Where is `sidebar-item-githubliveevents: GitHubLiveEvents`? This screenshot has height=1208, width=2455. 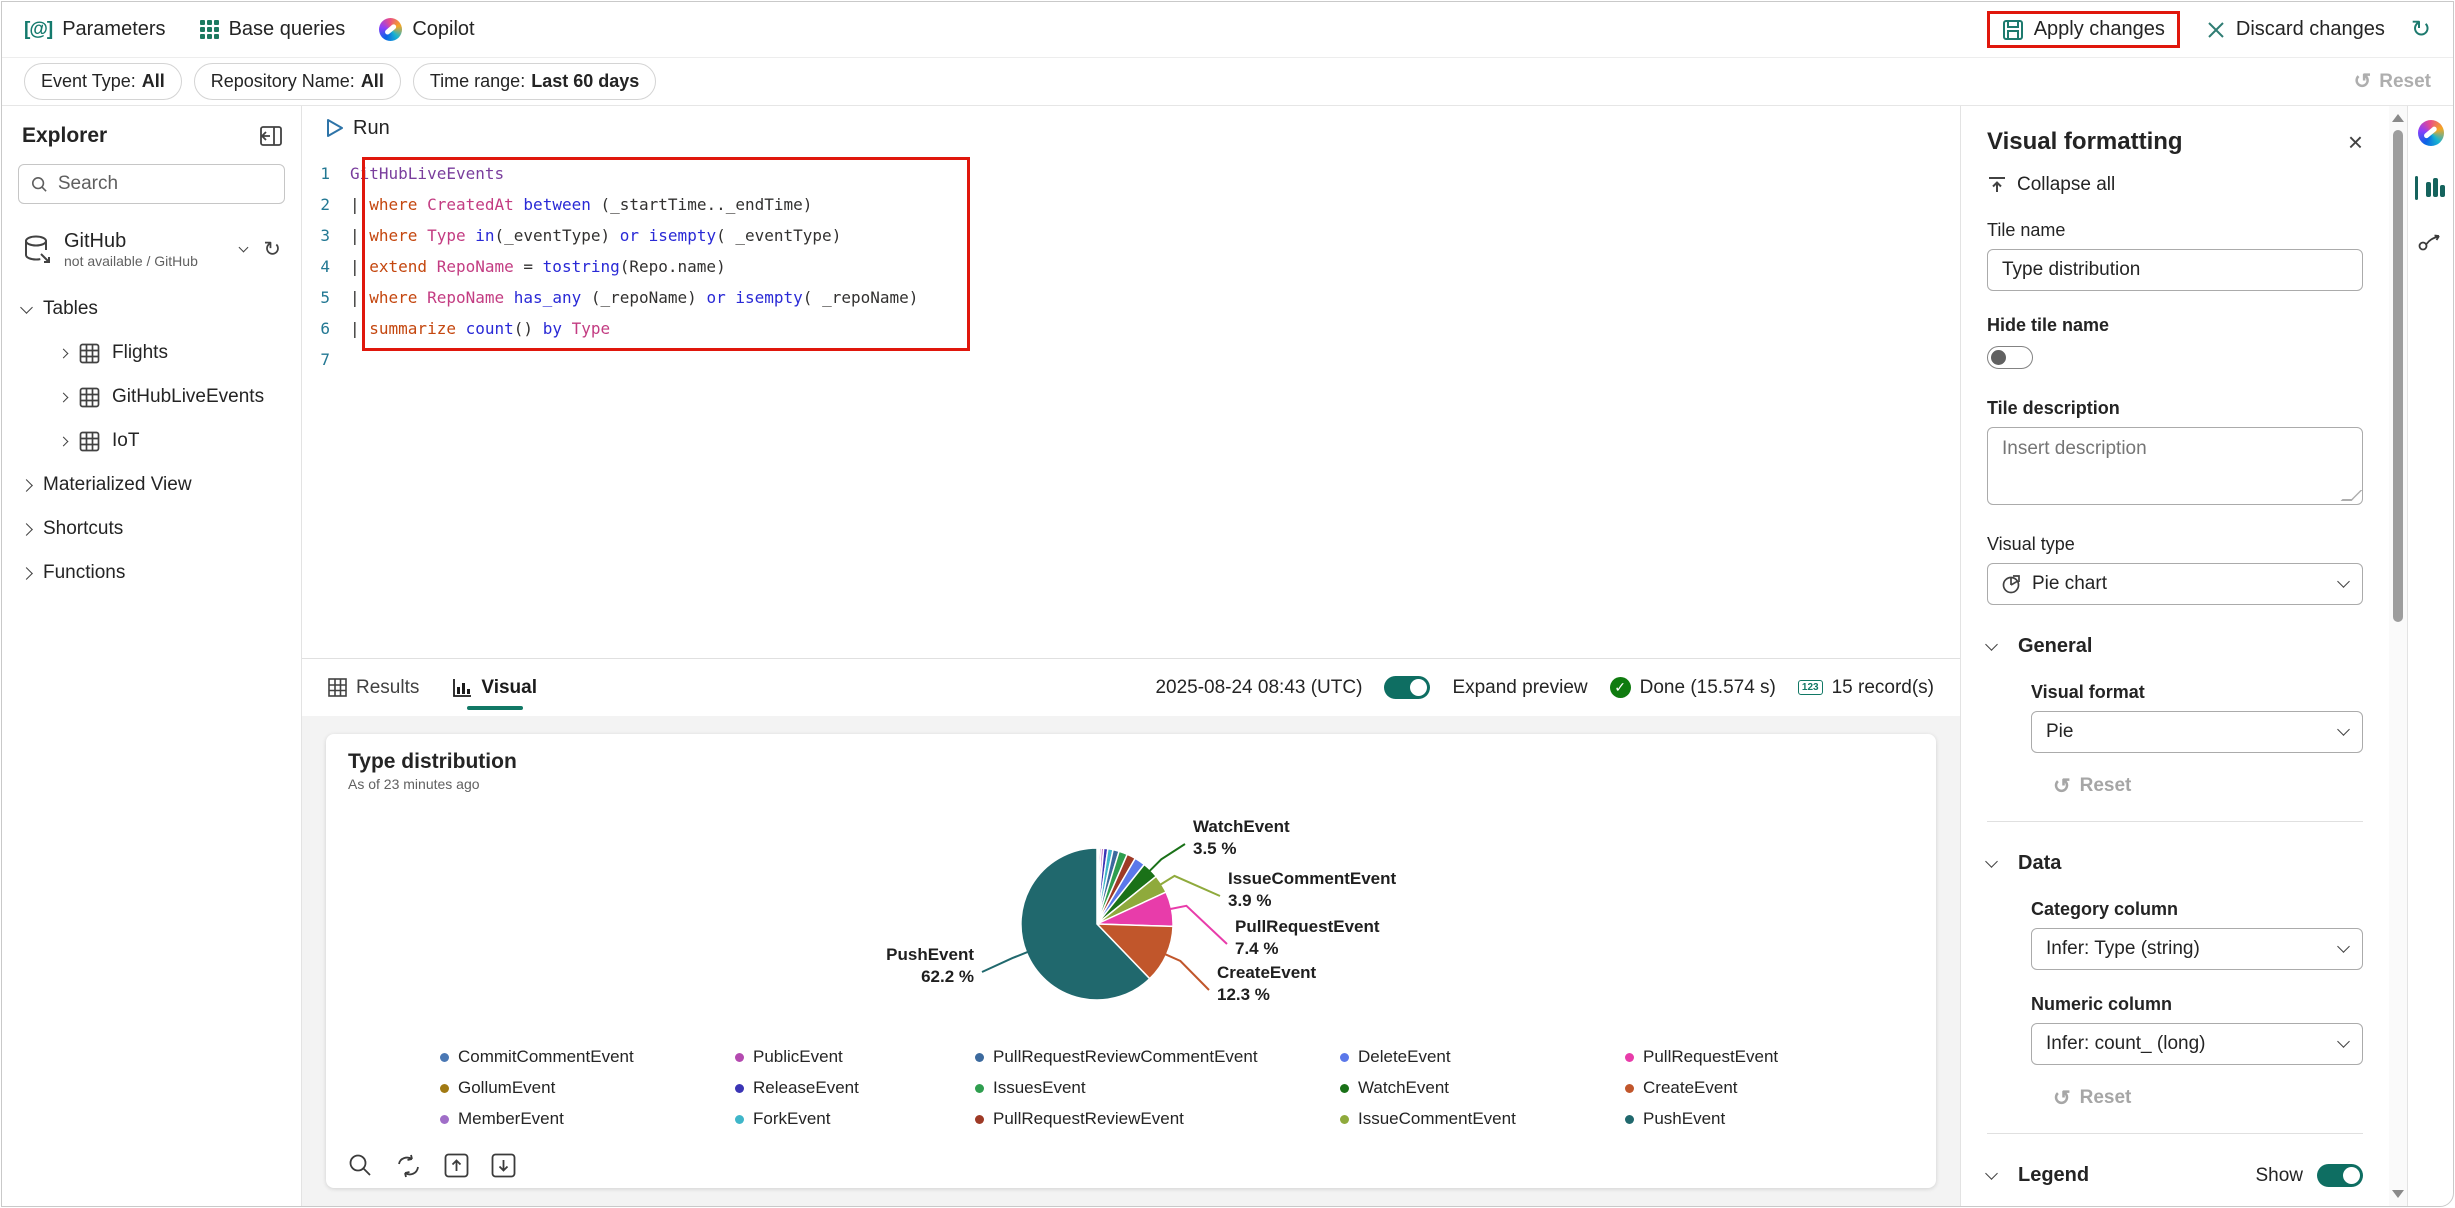
sidebar-item-githubliveevents: GitHubLiveEvents is located at coordinates (151, 397).